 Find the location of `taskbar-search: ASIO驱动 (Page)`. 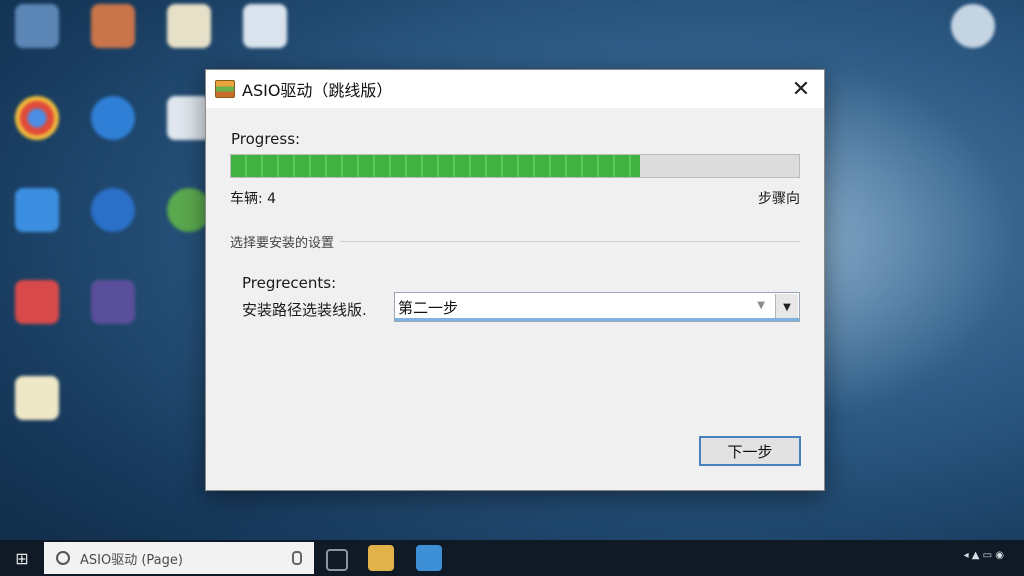

taskbar-search: ASIO驱动 (Page) is located at coordinates (179, 558).